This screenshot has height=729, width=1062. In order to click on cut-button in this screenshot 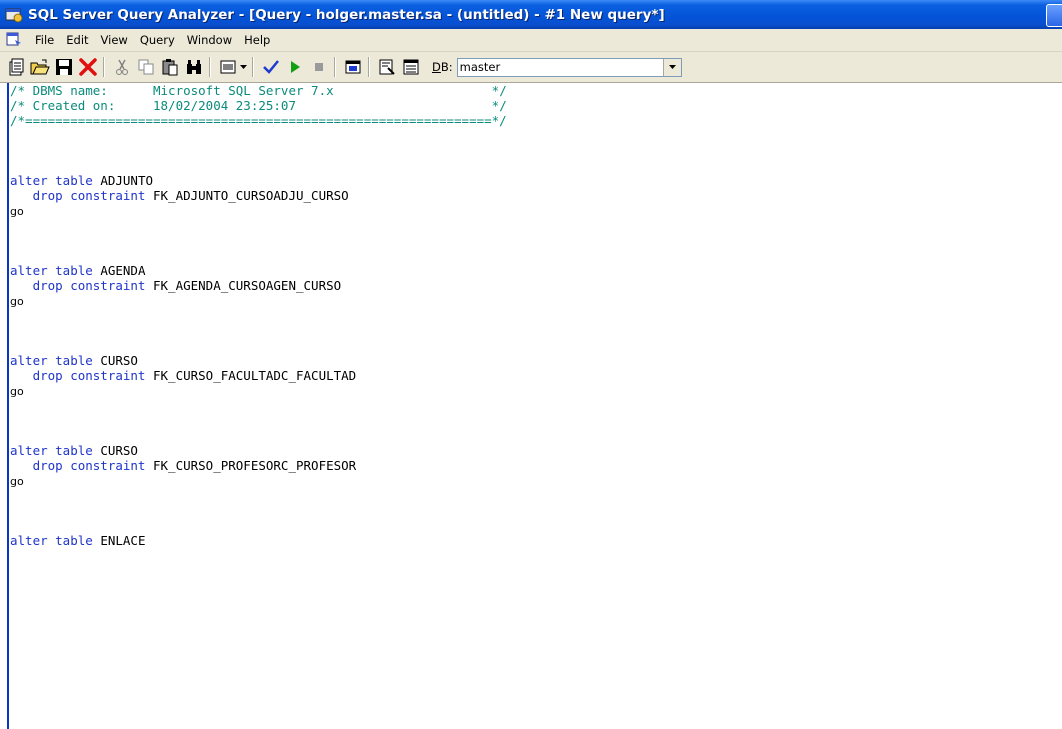, I will do `click(121, 67)`.